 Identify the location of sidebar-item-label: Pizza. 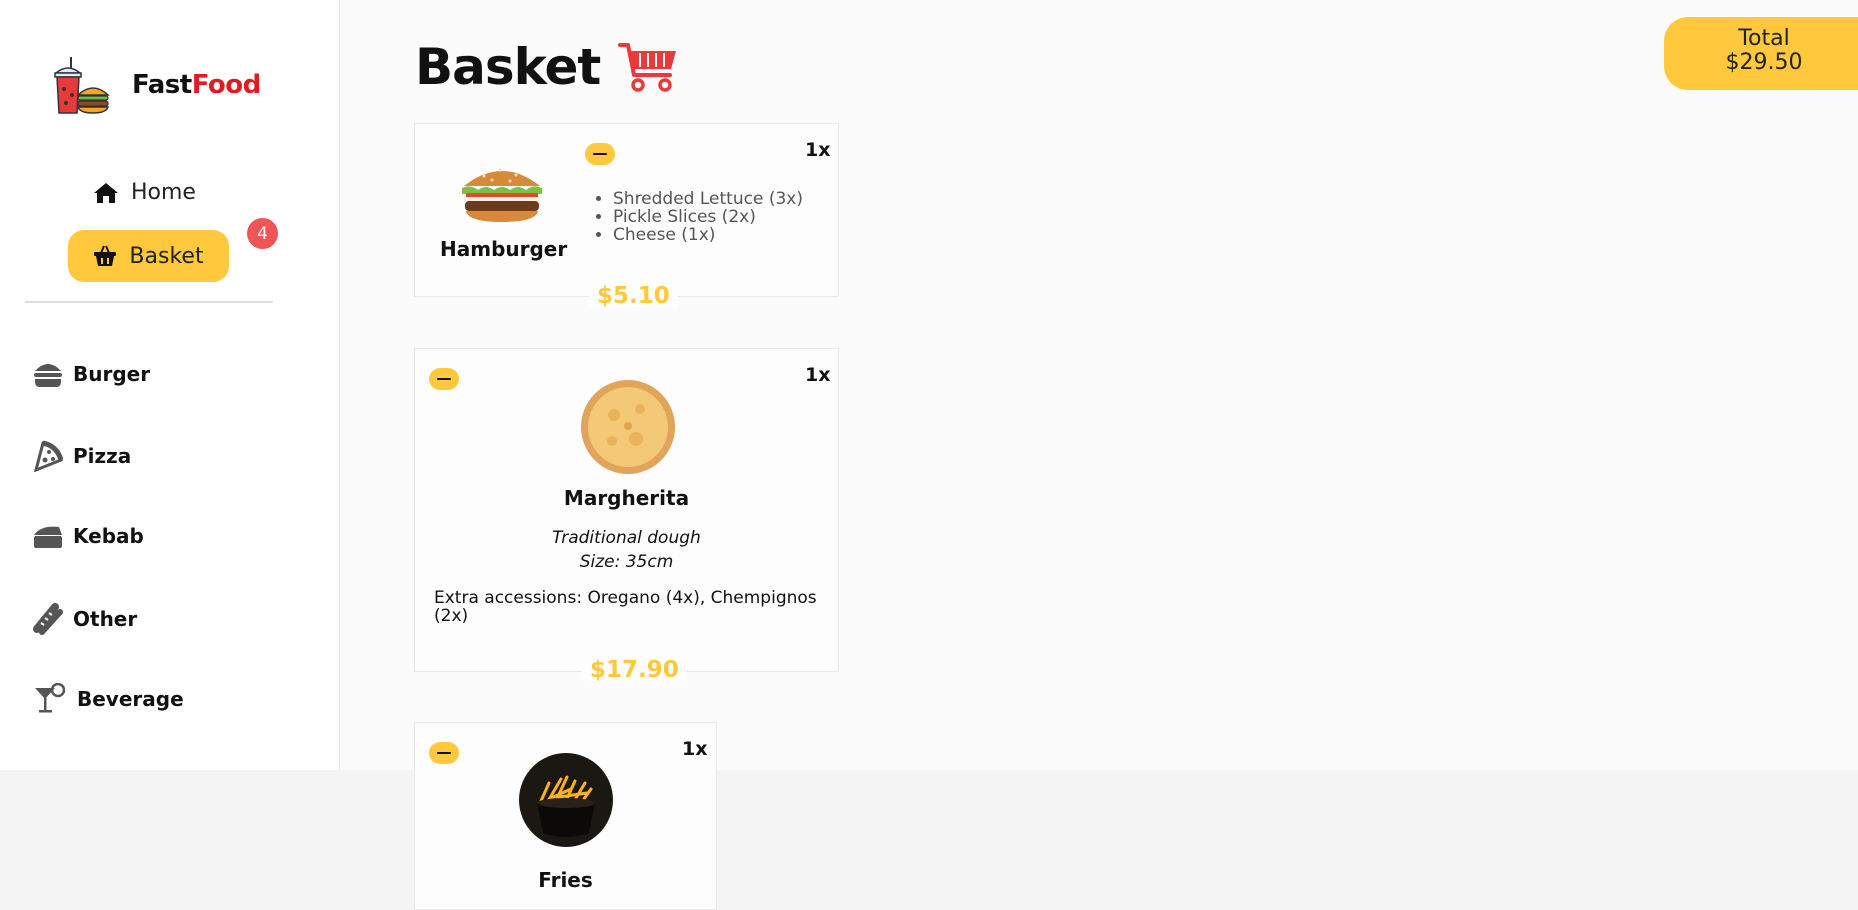
(102, 456).